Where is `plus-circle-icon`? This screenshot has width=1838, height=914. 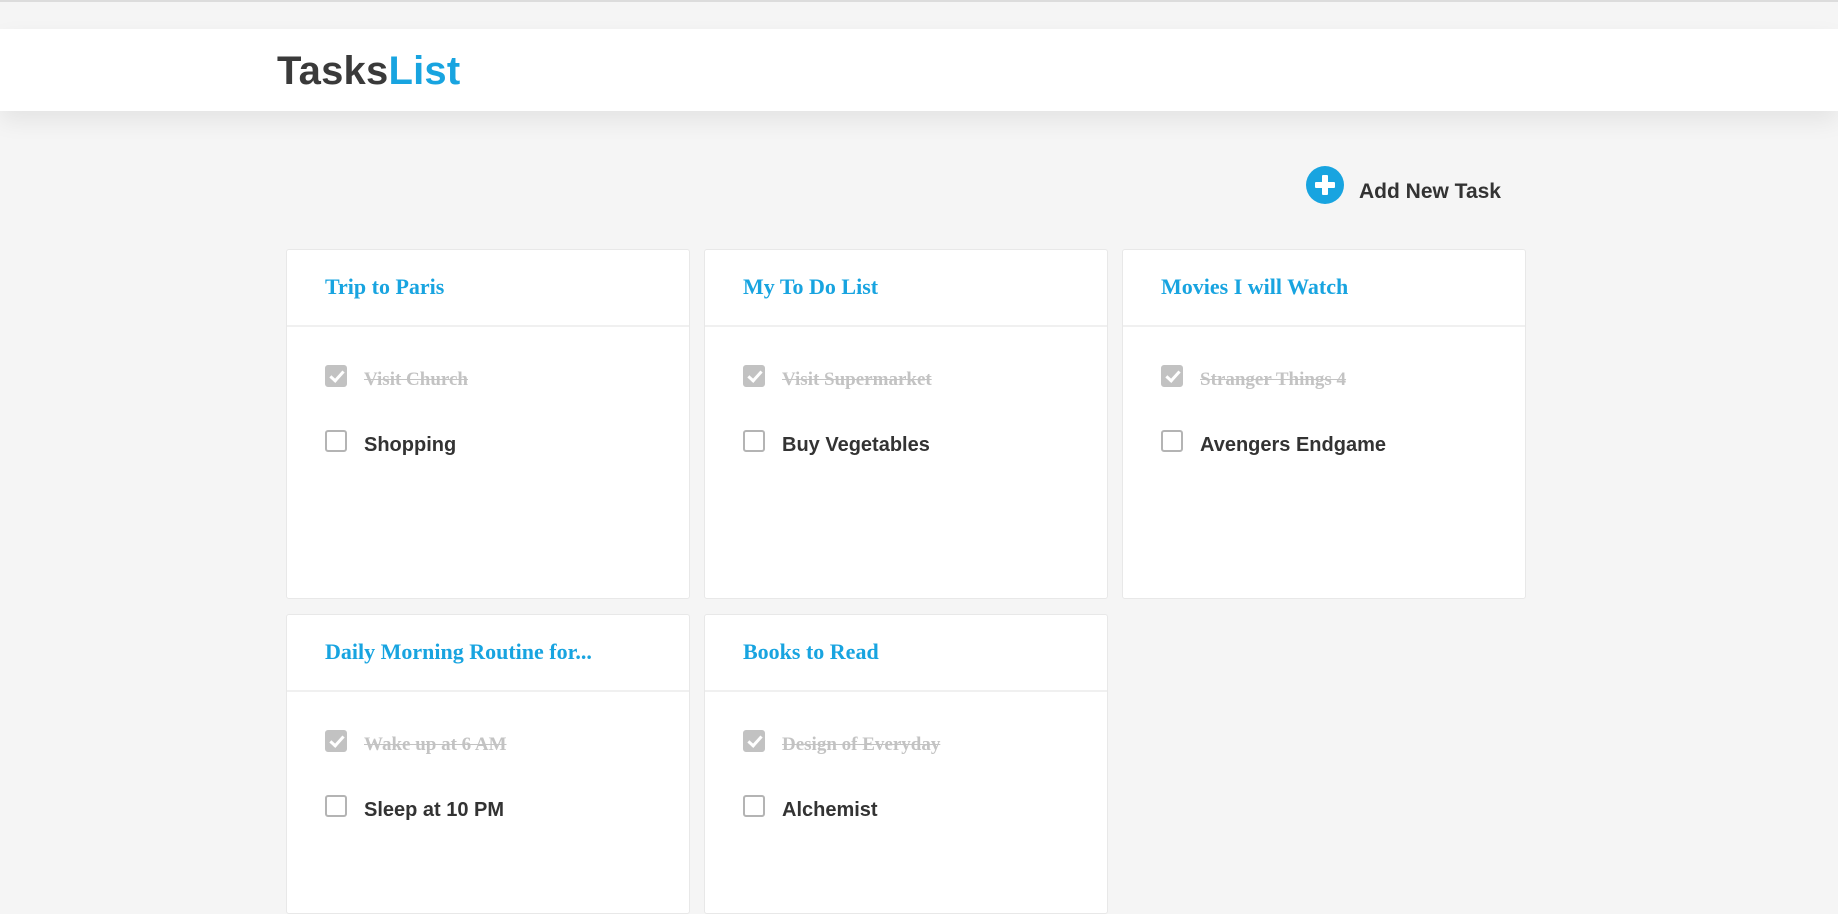
plus-circle-icon is located at coordinates (1325, 185).